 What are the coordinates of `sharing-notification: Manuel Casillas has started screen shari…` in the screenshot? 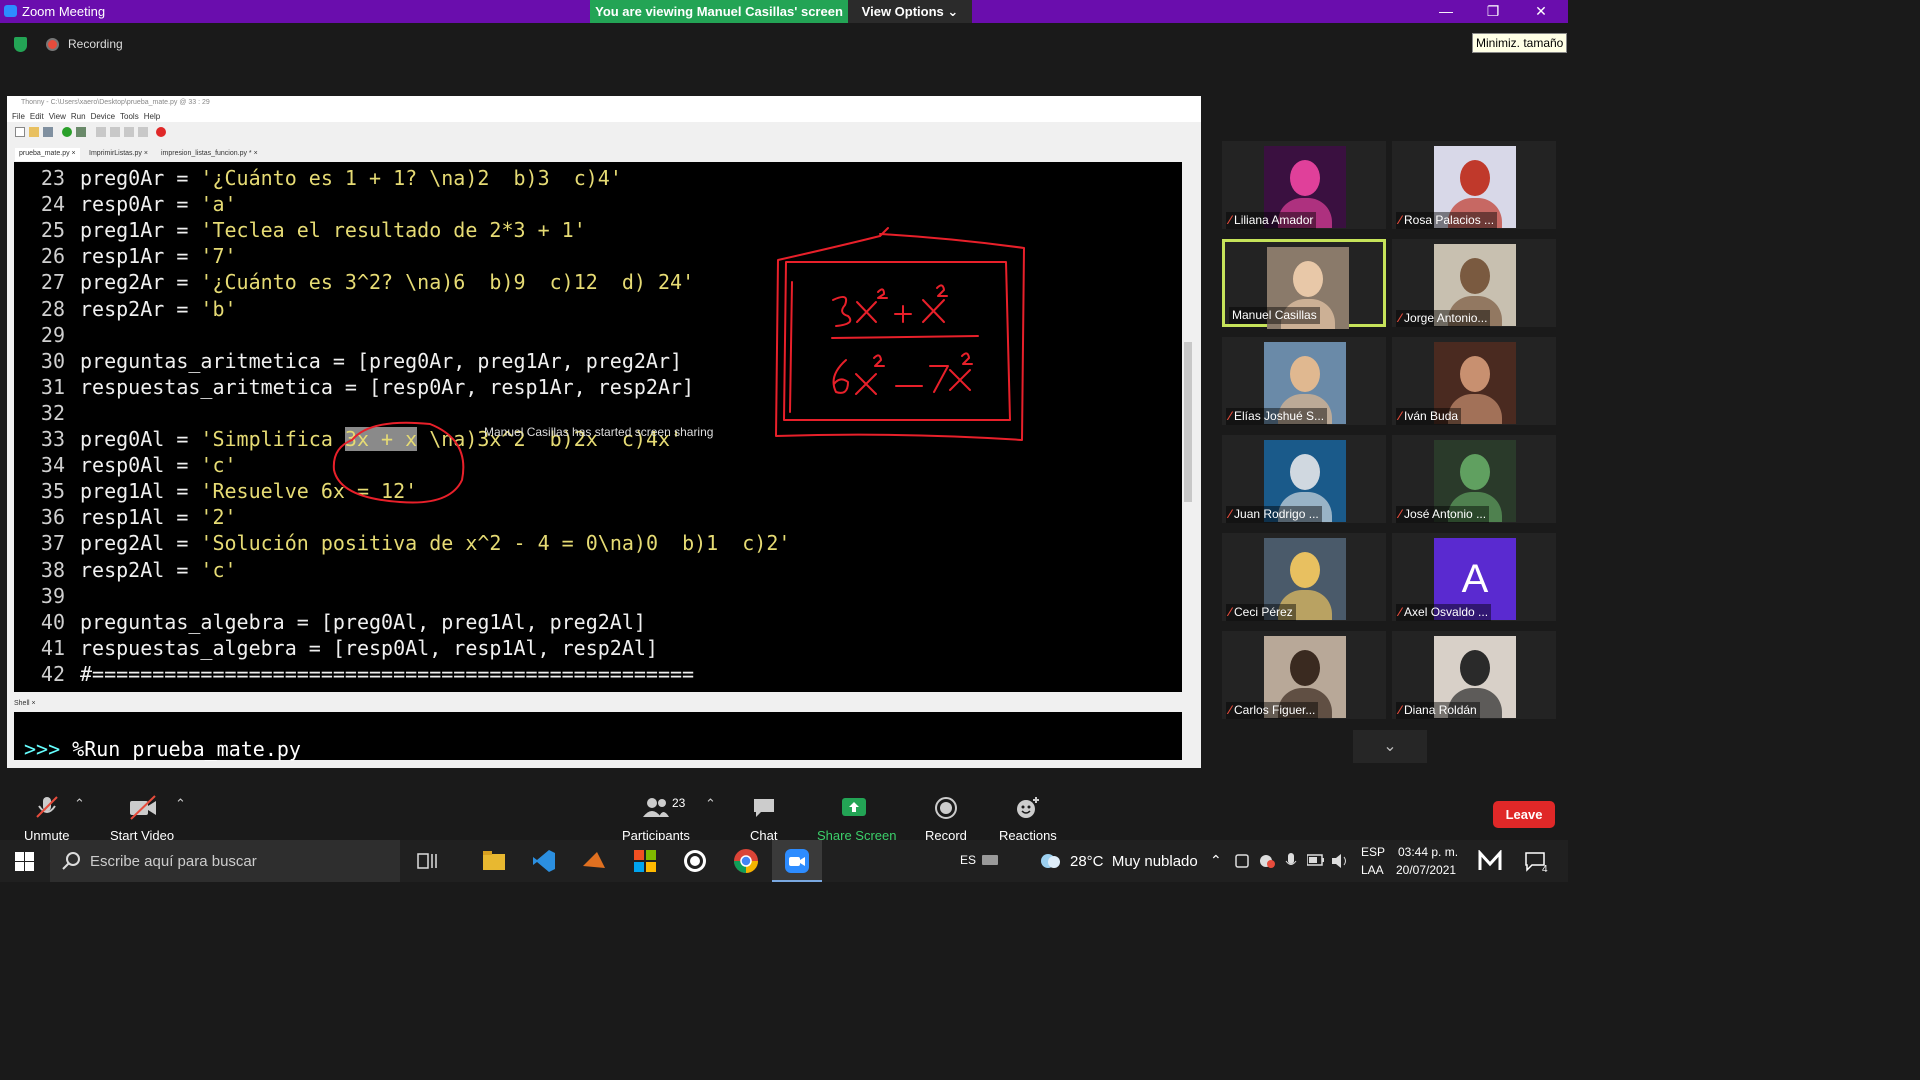 It's located at (599, 432).